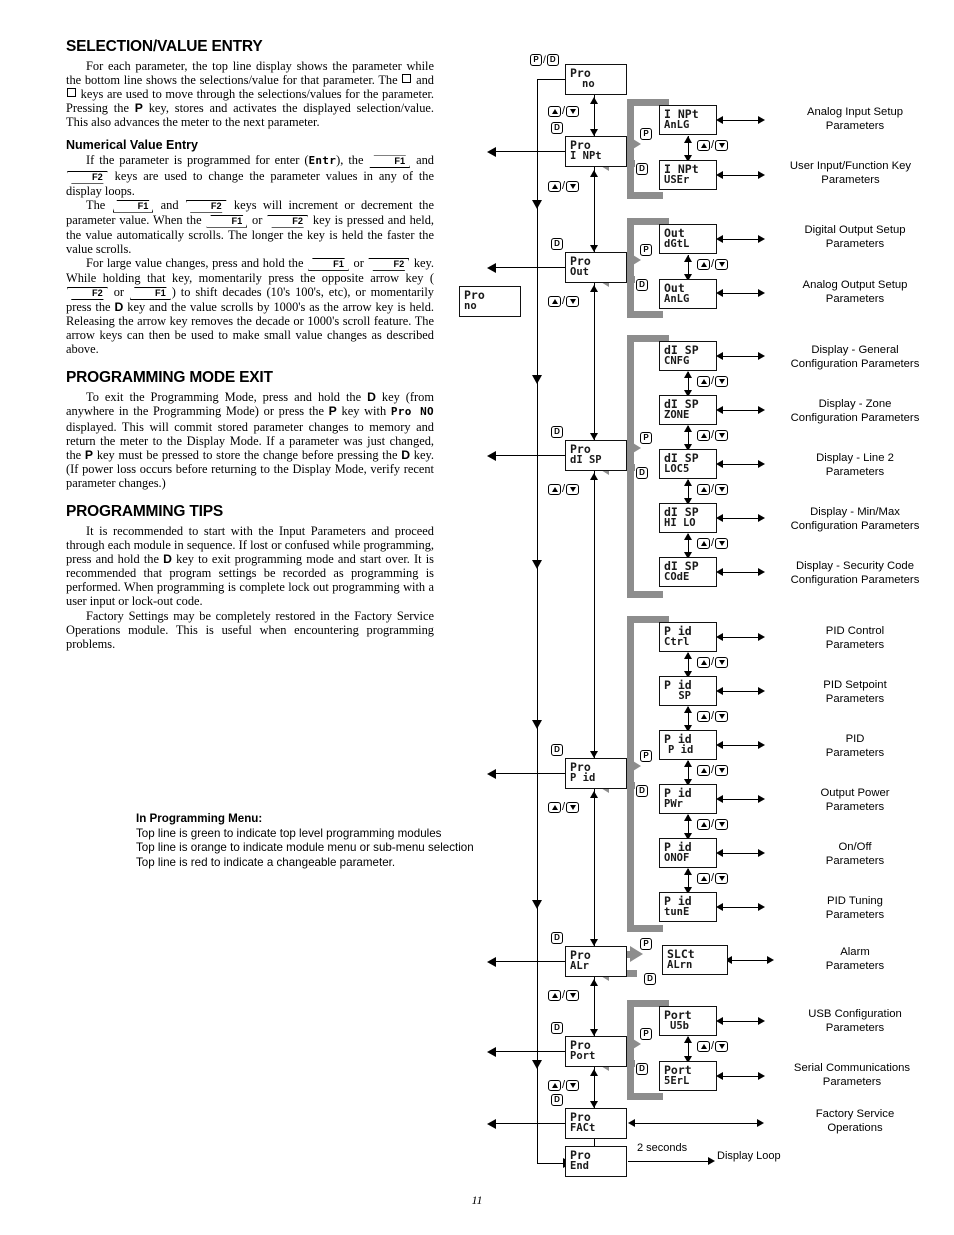  Describe the element at coordinates (855, 638) in the screenshot. I see `label-pid-control: PID Control Parameters` at that location.